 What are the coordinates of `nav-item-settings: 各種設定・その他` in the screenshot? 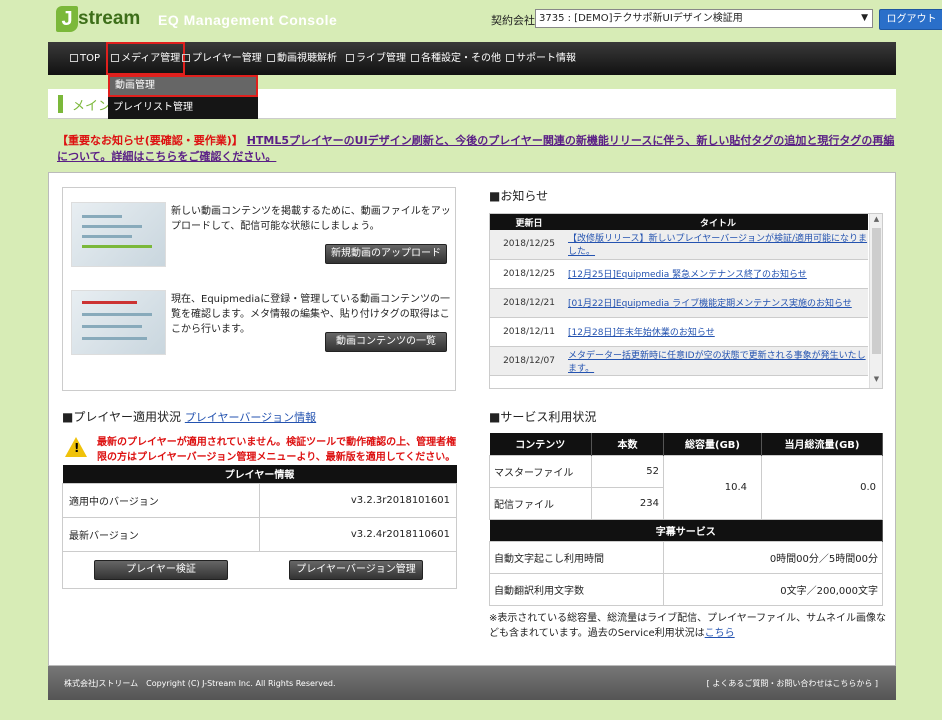 It's located at (456, 58).